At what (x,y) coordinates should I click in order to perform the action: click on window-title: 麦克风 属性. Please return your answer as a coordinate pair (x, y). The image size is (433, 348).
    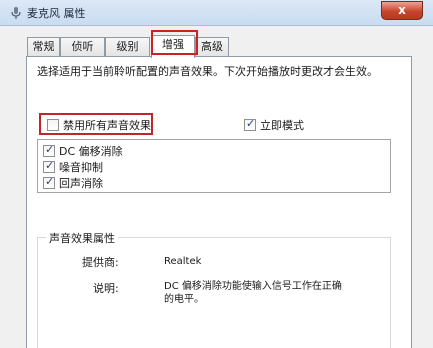
    Looking at the image, I should click on (56, 13).